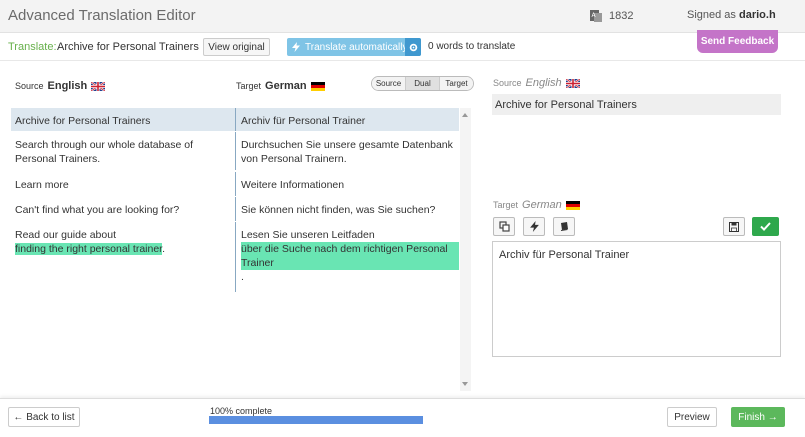 The image size is (805, 437). I want to click on scroll-up-arrow-icon, so click(465, 115).